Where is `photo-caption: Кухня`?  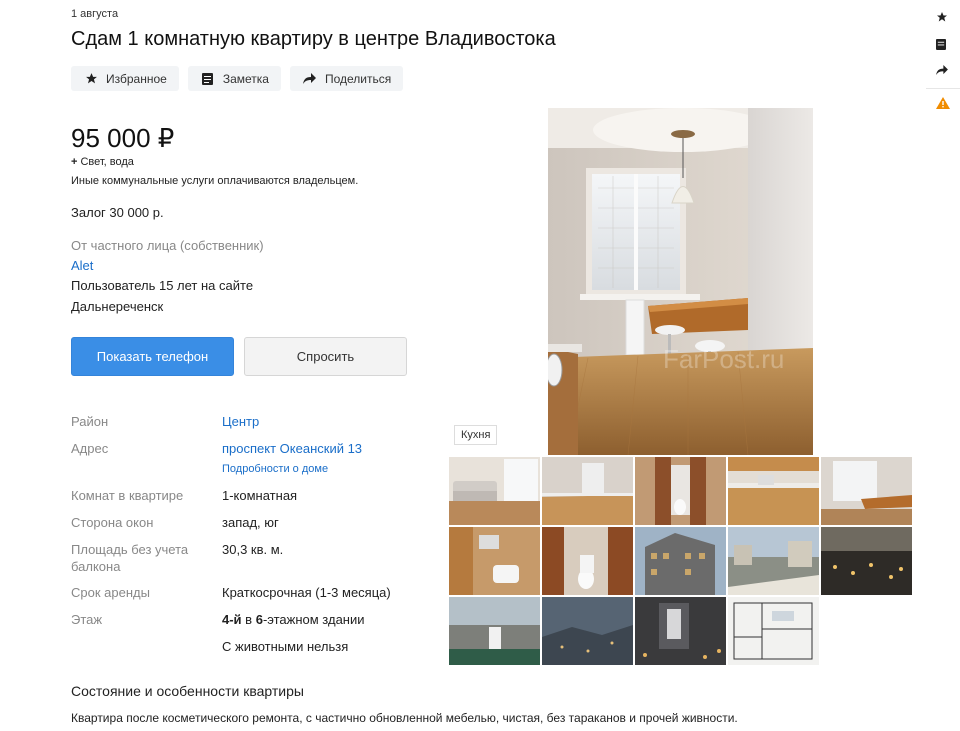 photo-caption: Кухня is located at coordinates (476, 435).